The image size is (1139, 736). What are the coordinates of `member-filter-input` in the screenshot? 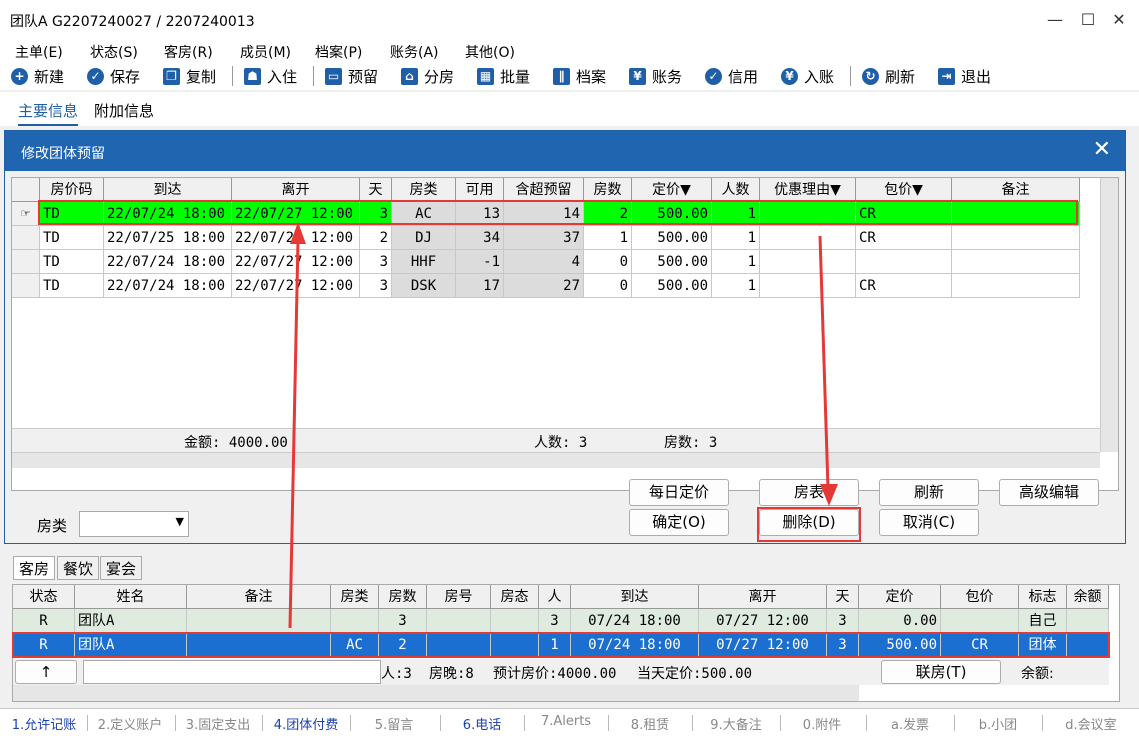 It's located at (232, 672).